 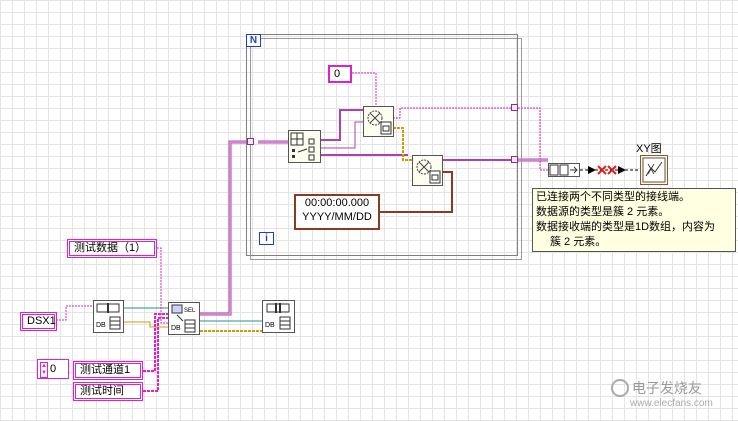 I want to click on db-open-node: DB, so click(x=108, y=316).